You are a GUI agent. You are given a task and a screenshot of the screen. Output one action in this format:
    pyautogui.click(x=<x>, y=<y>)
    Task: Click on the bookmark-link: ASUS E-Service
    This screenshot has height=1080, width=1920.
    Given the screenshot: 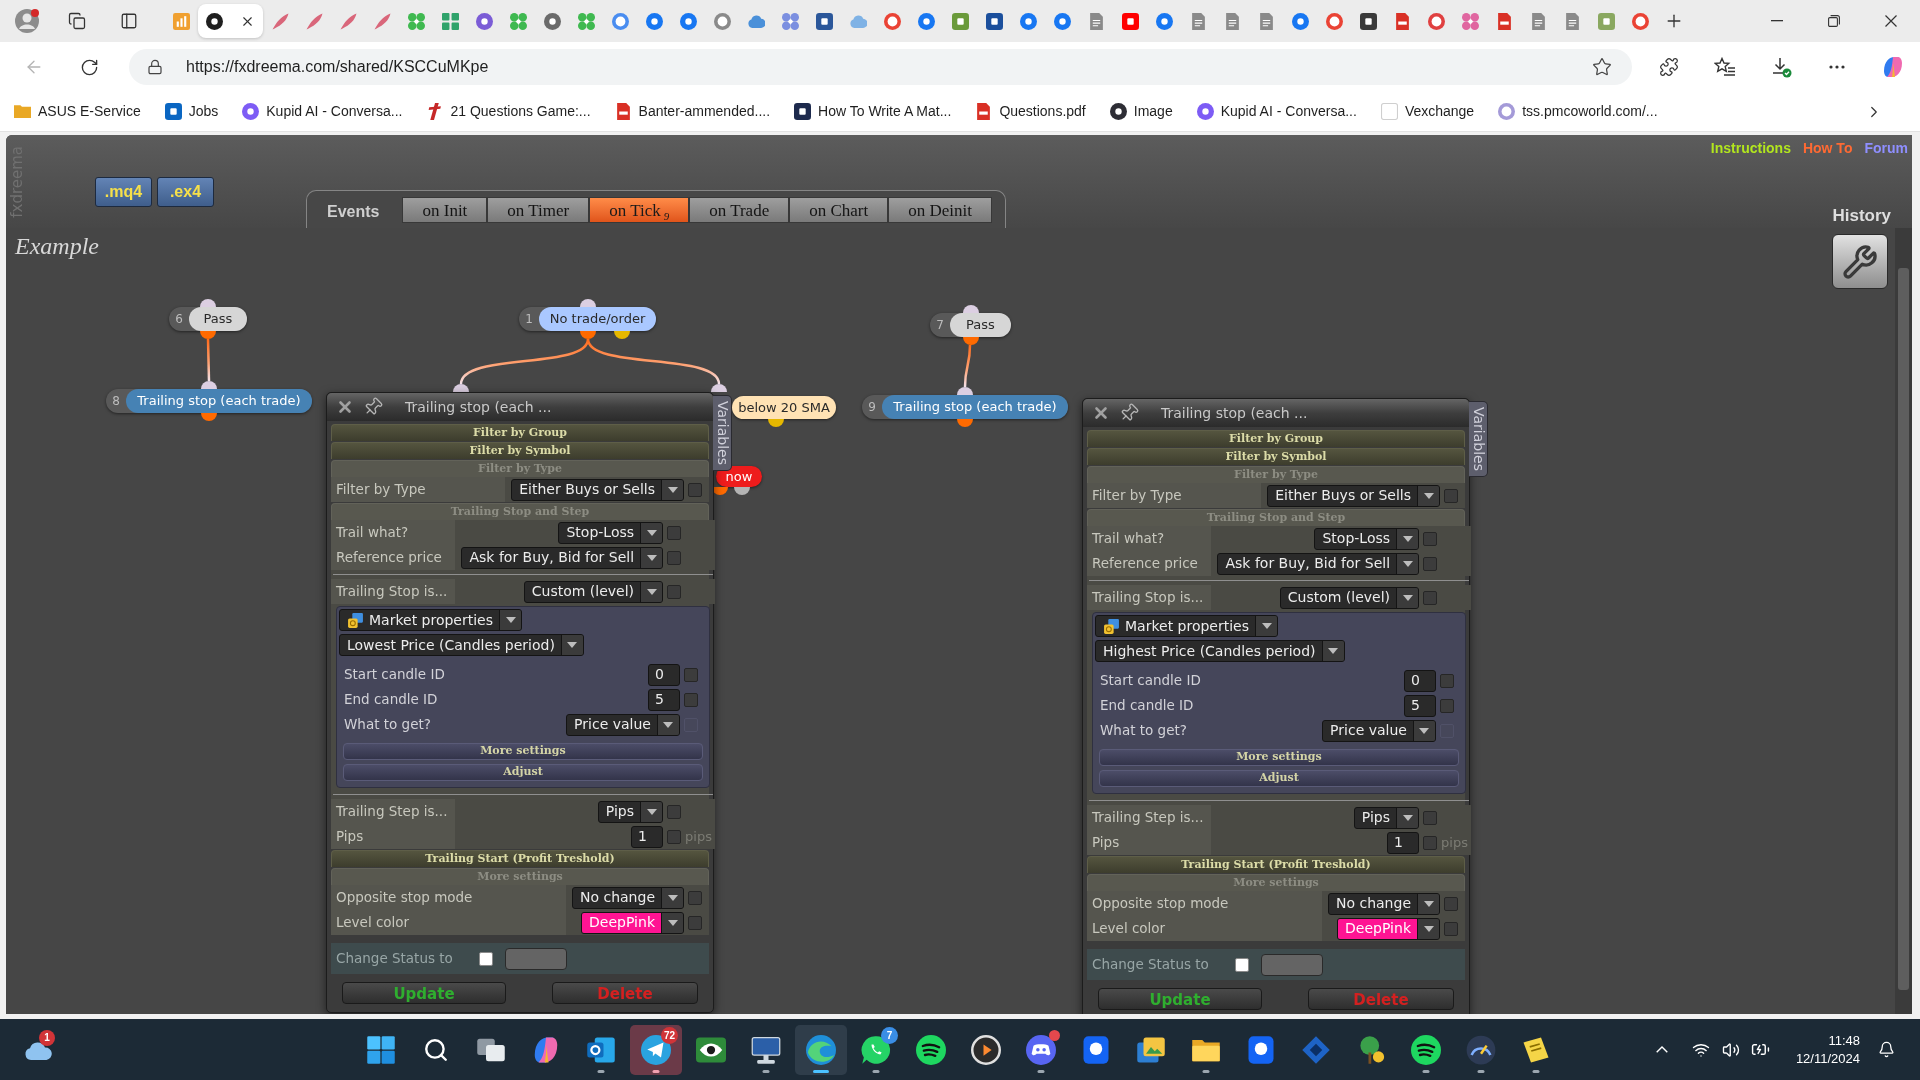 What is the action you would take?
    pyautogui.click(x=77, y=111)
    